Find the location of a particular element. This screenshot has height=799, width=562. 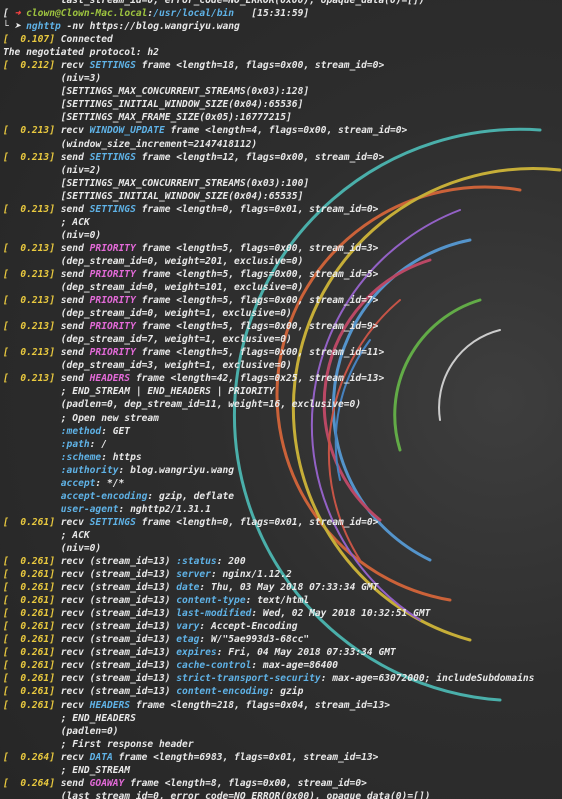

terminal-line: (dep_stream_id=3, weight=1, exclusive=0) is located at coordinates (282, 365).